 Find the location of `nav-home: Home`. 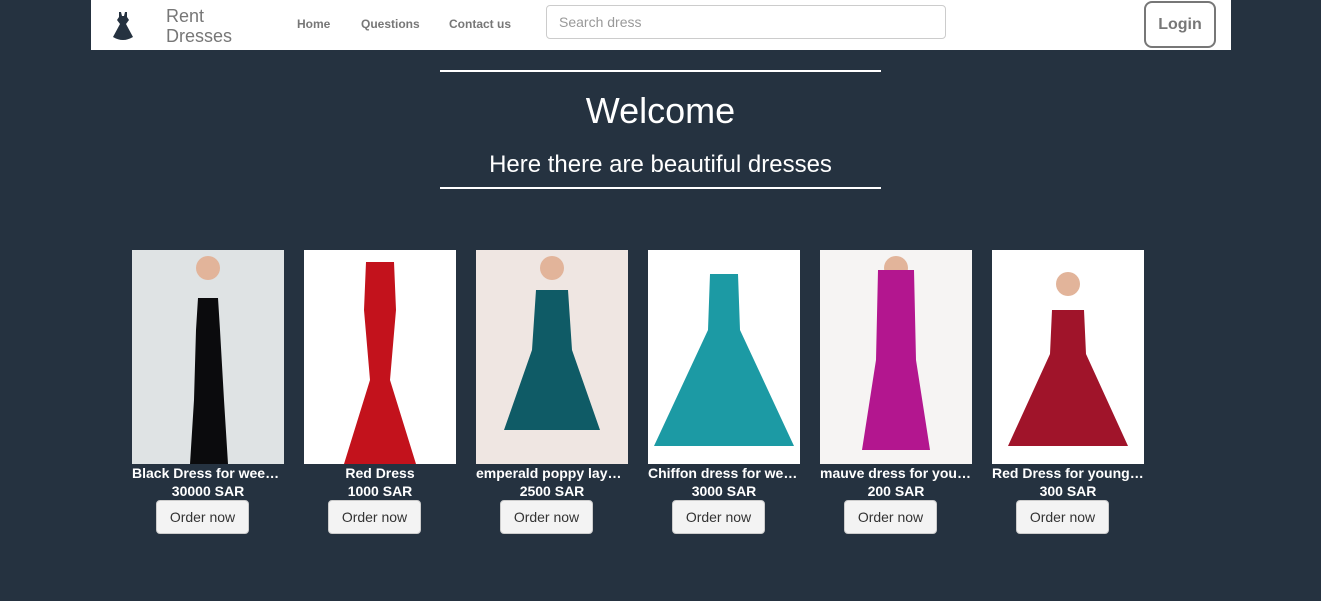

nav-home: Home is located at coordinates (313, 24).